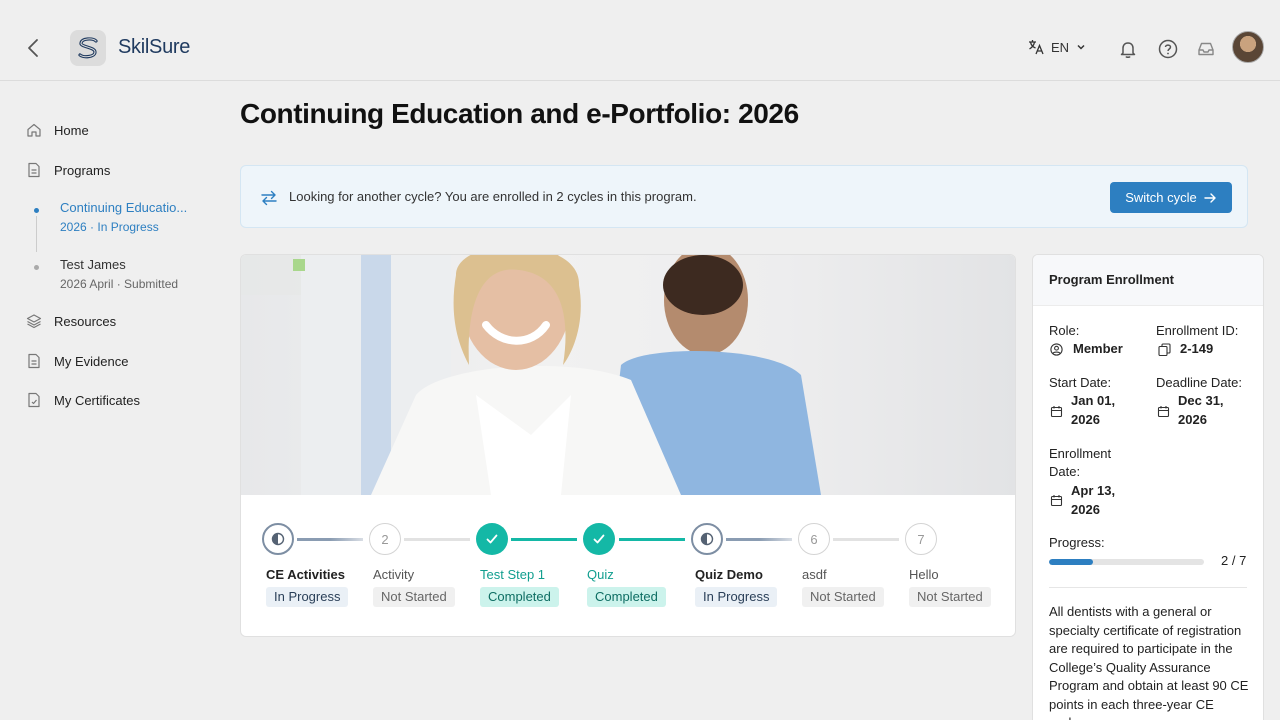 The width and height of the screenshot is (1280, 720). I want to click on sidebar-item-label: Home, so click(71, 130).